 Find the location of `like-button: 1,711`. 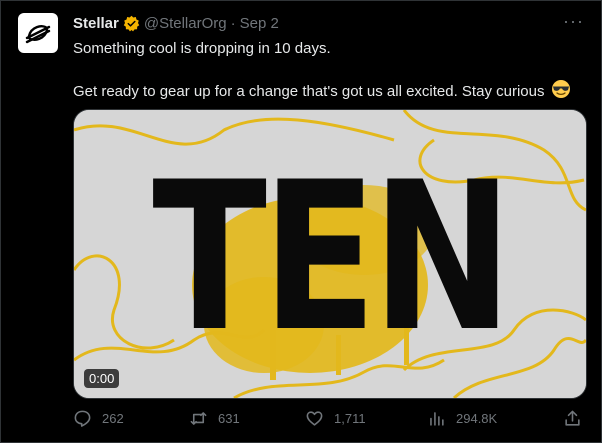

like-button: 1,711 is located at coordinates (335, 418).